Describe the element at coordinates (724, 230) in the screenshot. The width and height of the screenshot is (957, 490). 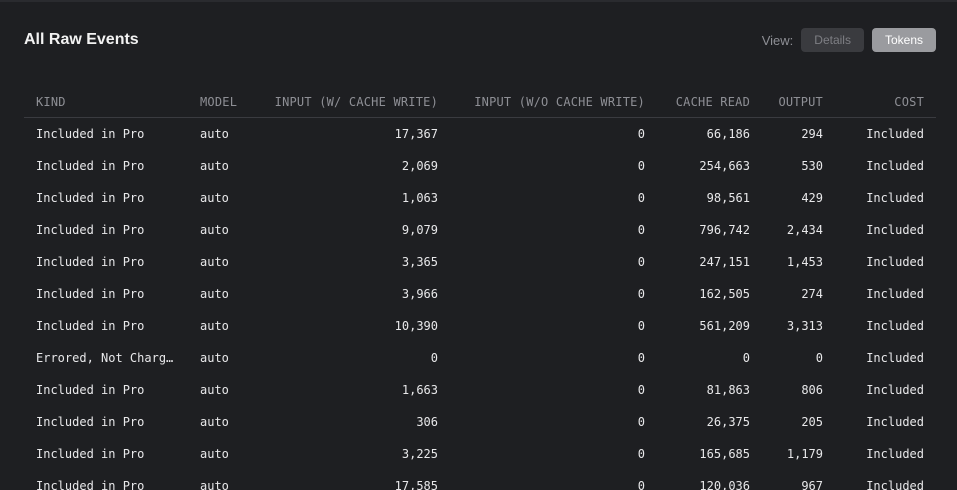
I see `cache-read-cell: 796,742` at that location.